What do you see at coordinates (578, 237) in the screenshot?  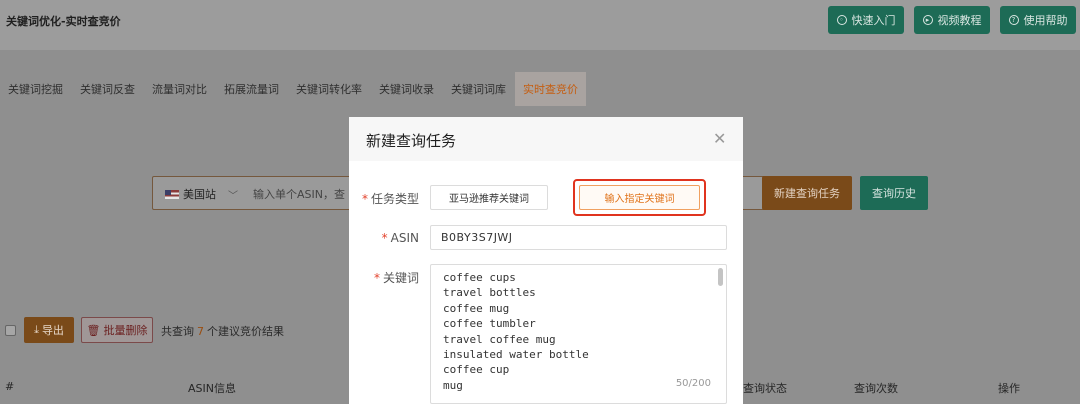 I see `asin-input: B0BY3S7JWJ` at bounding box center [578, 237].